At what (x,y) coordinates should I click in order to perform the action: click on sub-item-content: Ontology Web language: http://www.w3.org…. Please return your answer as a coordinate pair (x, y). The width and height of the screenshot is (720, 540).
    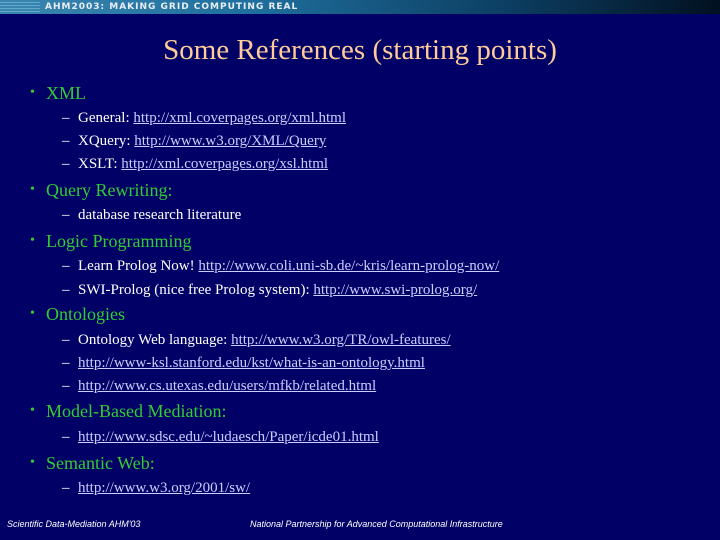
    Looking at the image, I should click on (264, 340).